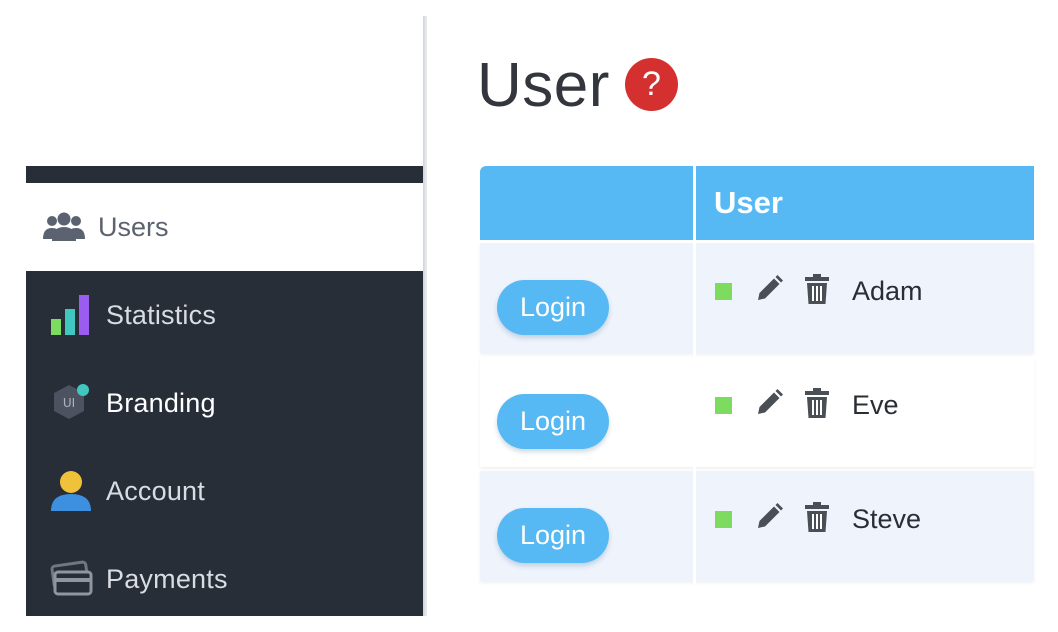  I want to click on table-header-actions, so click(586, 203).